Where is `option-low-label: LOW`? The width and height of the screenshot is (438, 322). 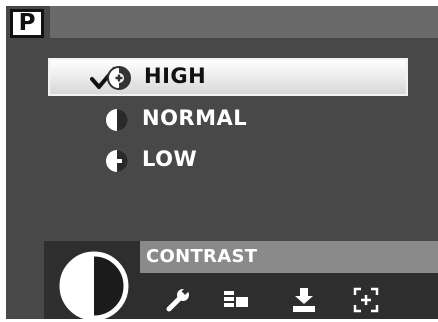
option-low-label: LOW is located at coordinates (170, 159).